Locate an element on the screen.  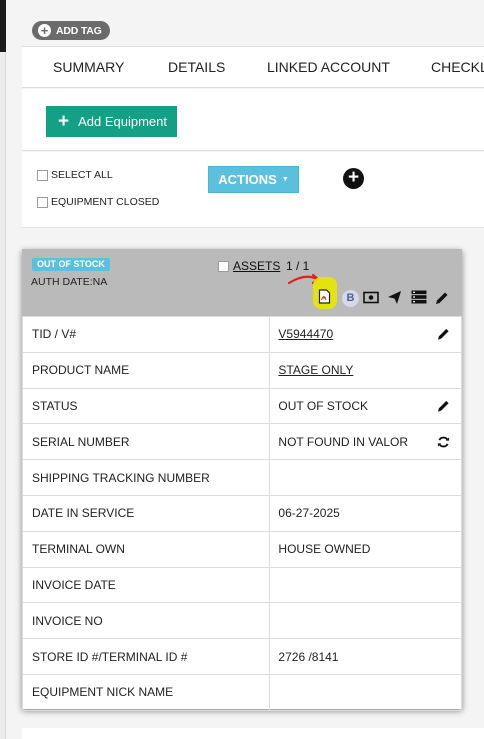
add-tag-button: + ADD TAG is located at coordinates (71, 30).